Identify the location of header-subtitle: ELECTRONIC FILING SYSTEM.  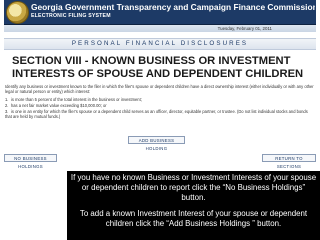
(71, 16).